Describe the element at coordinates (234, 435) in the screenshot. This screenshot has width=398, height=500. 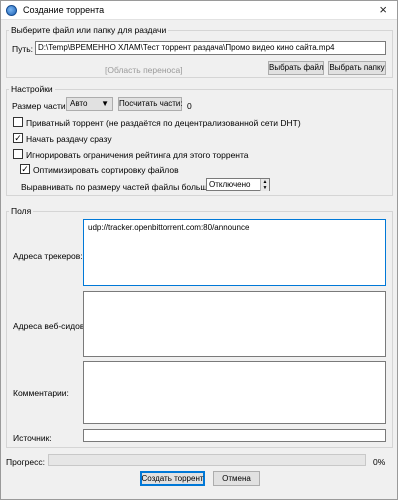
I see `source-input` at that location.